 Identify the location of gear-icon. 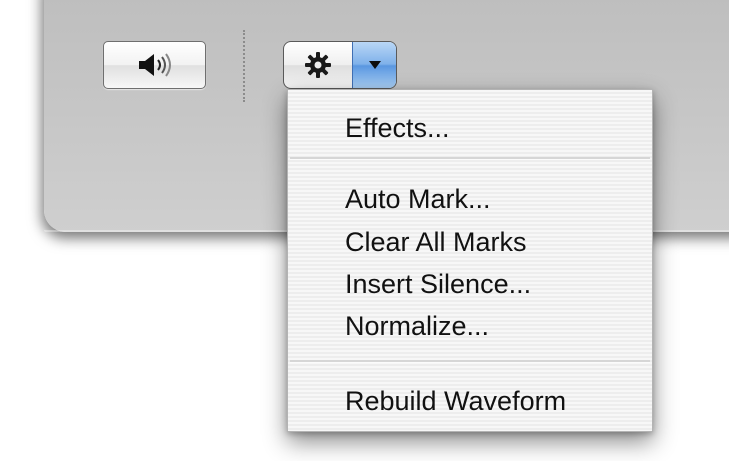
(318, 65).